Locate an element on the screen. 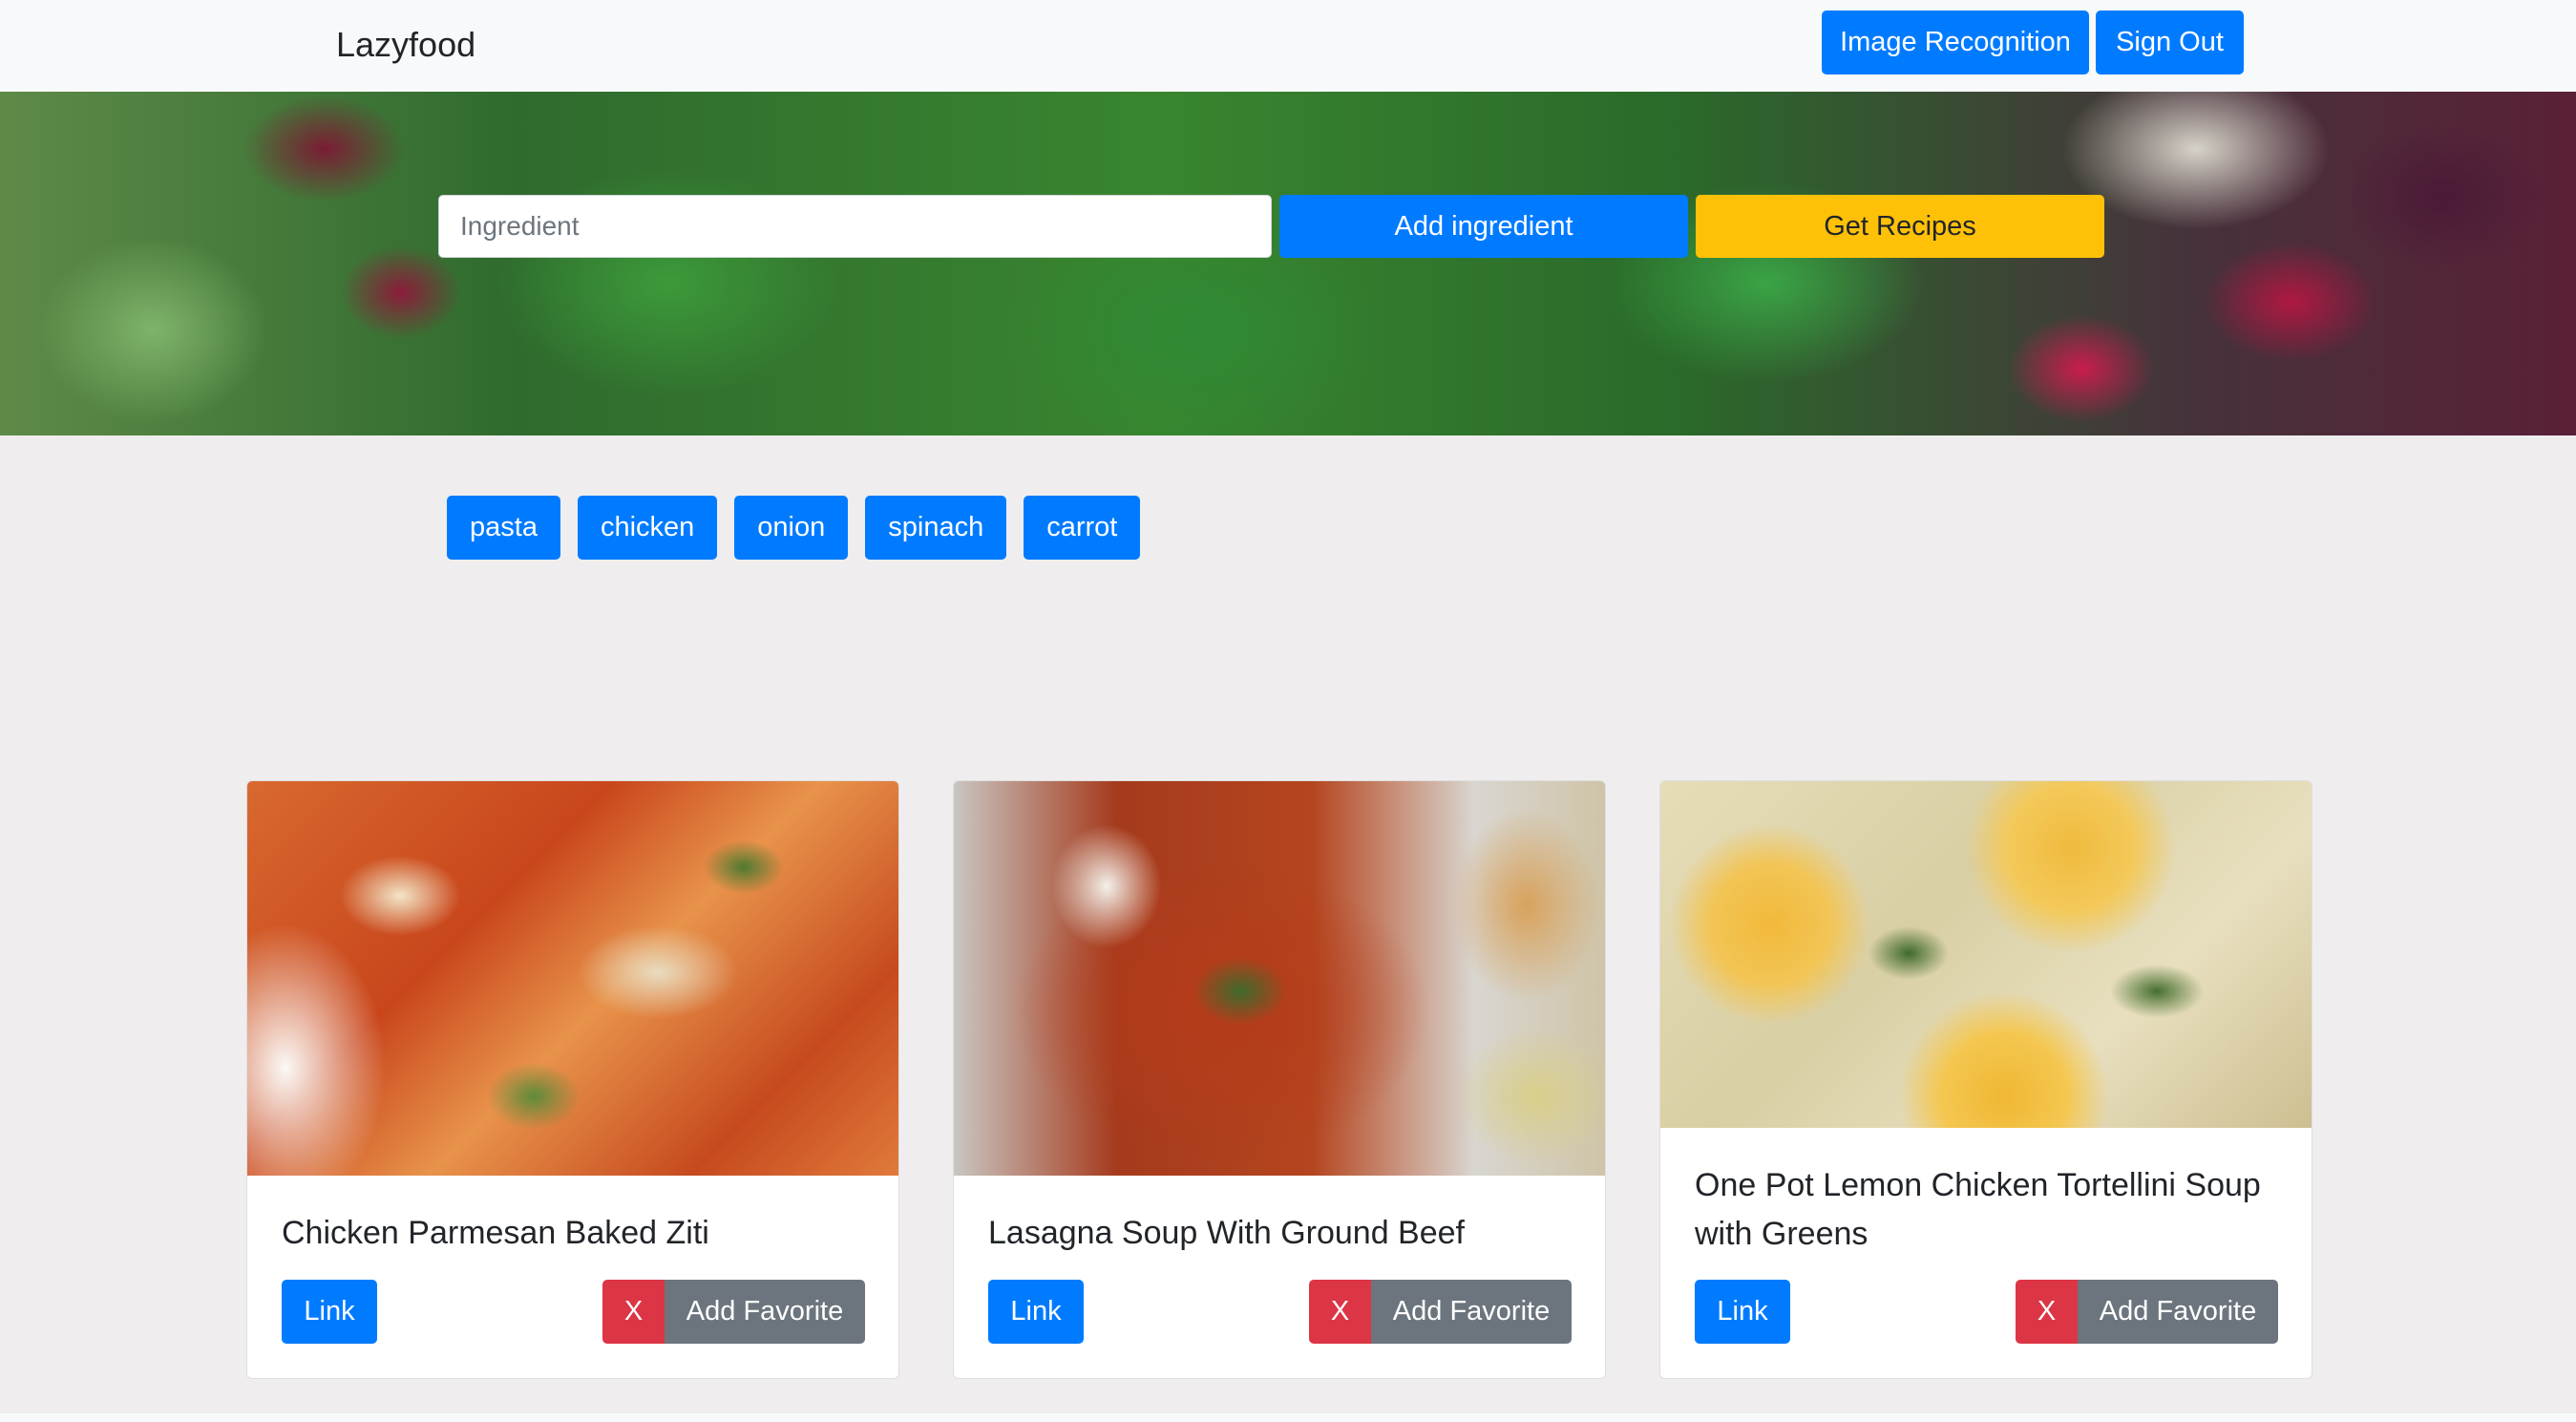 The width and height of the screenshot is (2576, 1422). navbar: Lazyfood Image Recognition Sign Out is located at coordinates (1288, 46).